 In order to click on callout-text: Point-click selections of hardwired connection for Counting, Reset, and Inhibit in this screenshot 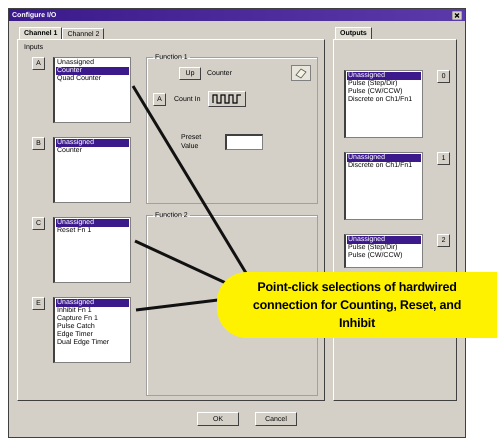, I will do `click(357, 305)`.